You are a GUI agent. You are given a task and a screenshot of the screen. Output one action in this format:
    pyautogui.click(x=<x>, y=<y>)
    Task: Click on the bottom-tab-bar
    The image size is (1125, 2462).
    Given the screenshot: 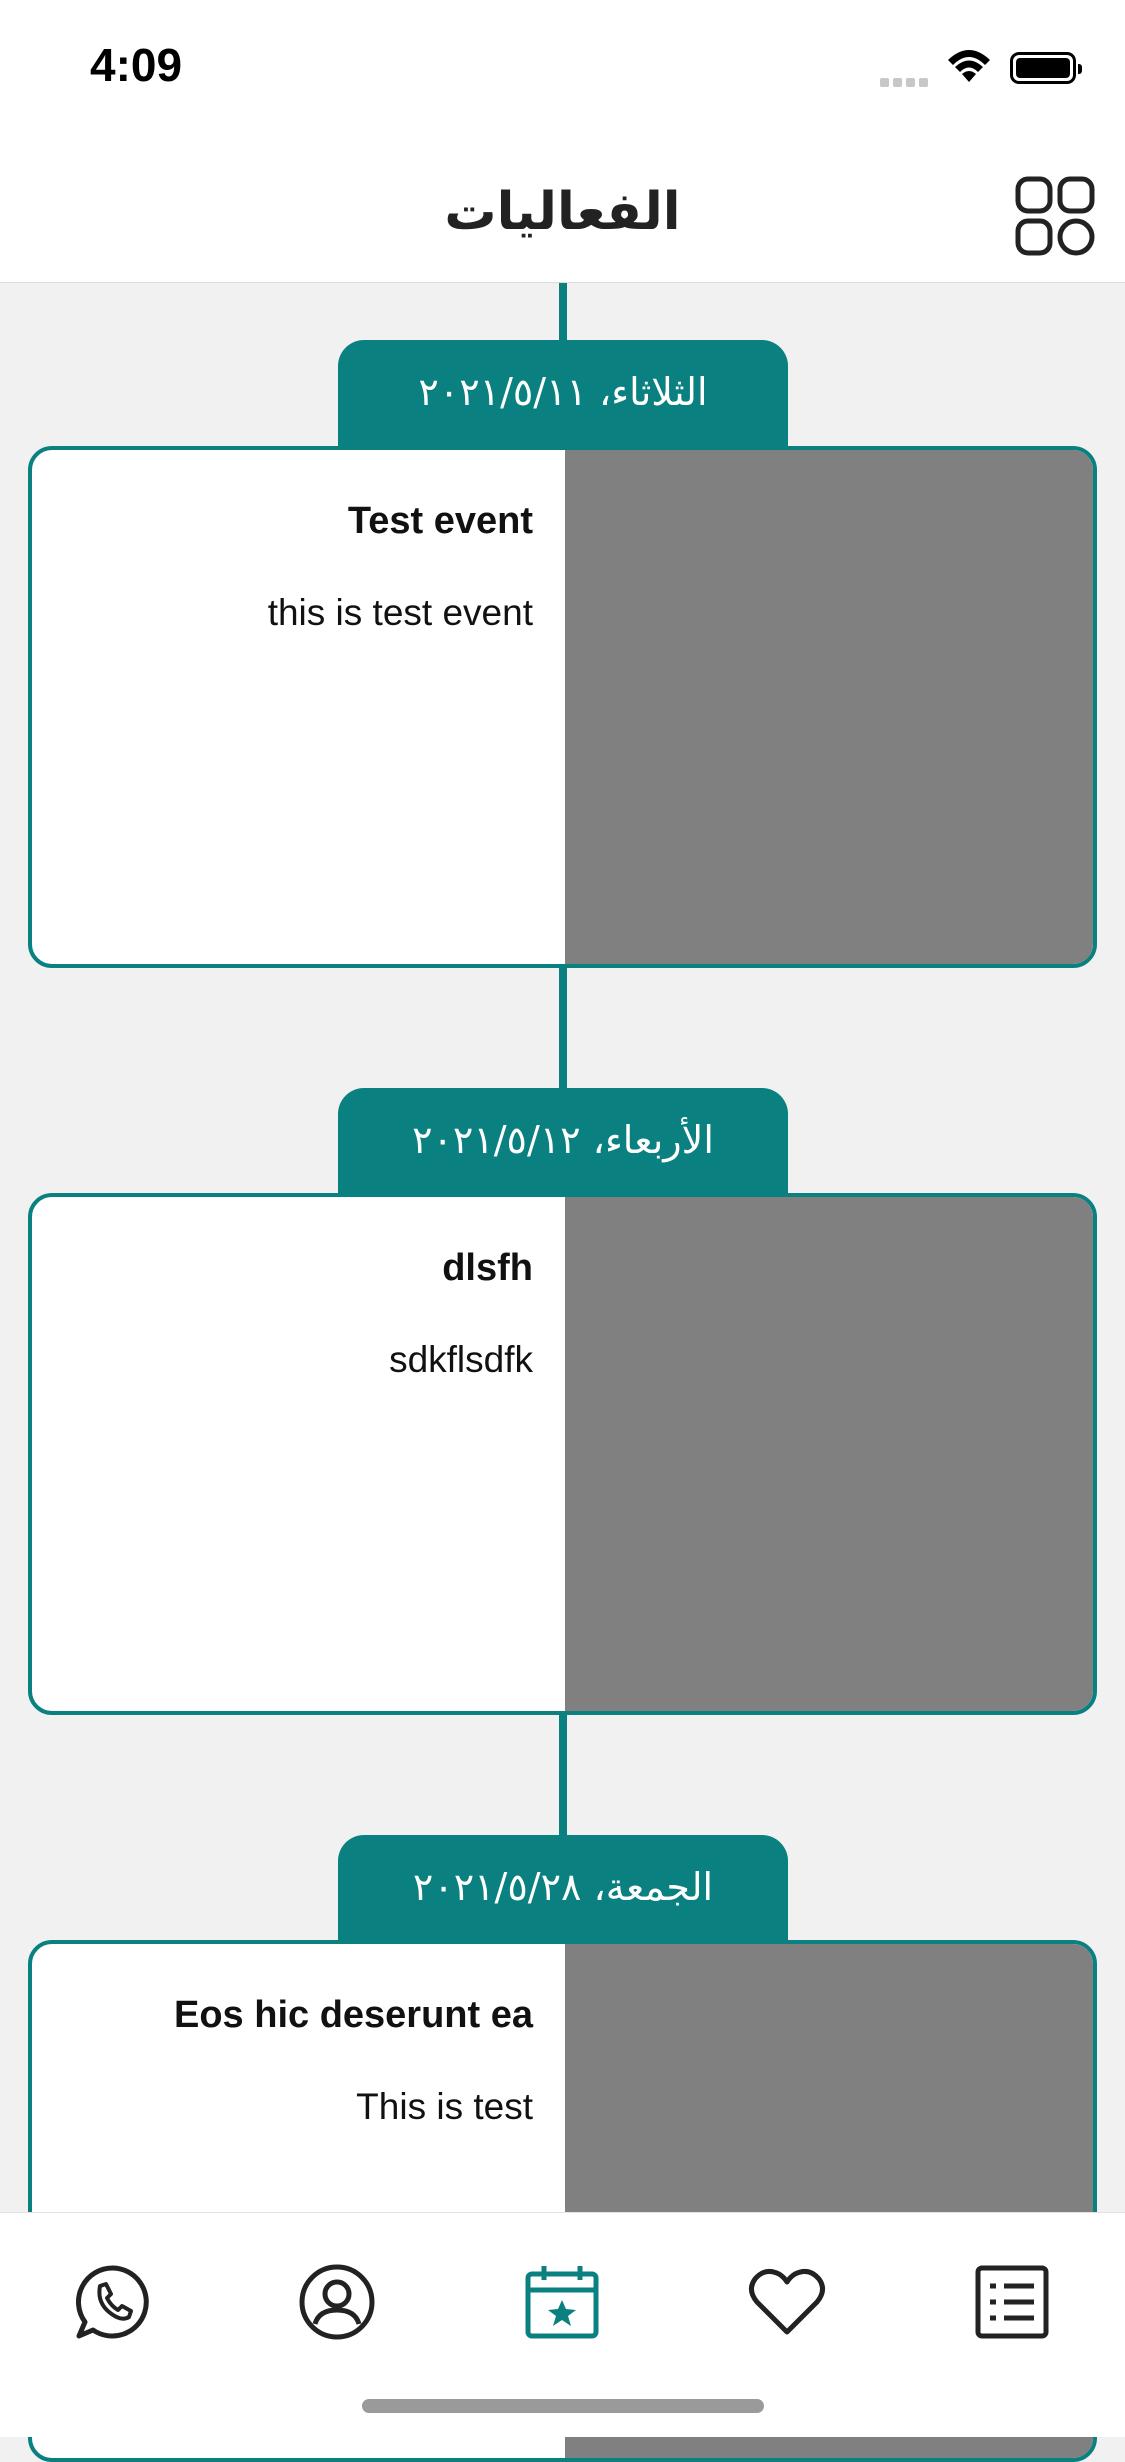 What is the action you would take?
    pyautogui.click(x=562, y=2324)
    